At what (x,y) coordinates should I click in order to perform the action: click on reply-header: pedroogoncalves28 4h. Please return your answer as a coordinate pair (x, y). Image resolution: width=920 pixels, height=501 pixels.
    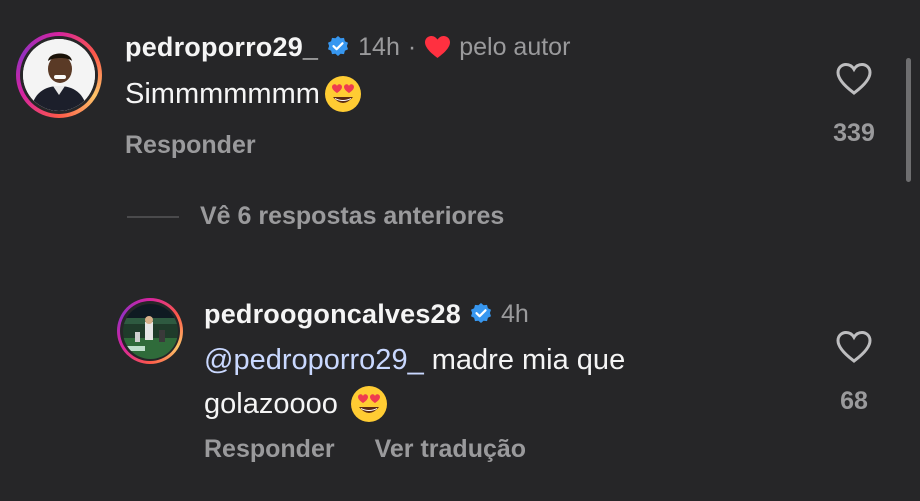
    Looking at the image, I should click on (366, 314).